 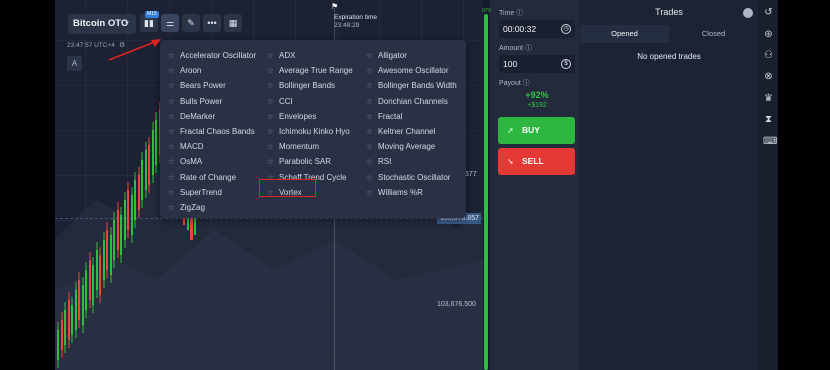 What do you see at coordinates (212, 146) in the screenshot?
I see `indicator-item: ☆ MACD` at bounding box center [212, 146].